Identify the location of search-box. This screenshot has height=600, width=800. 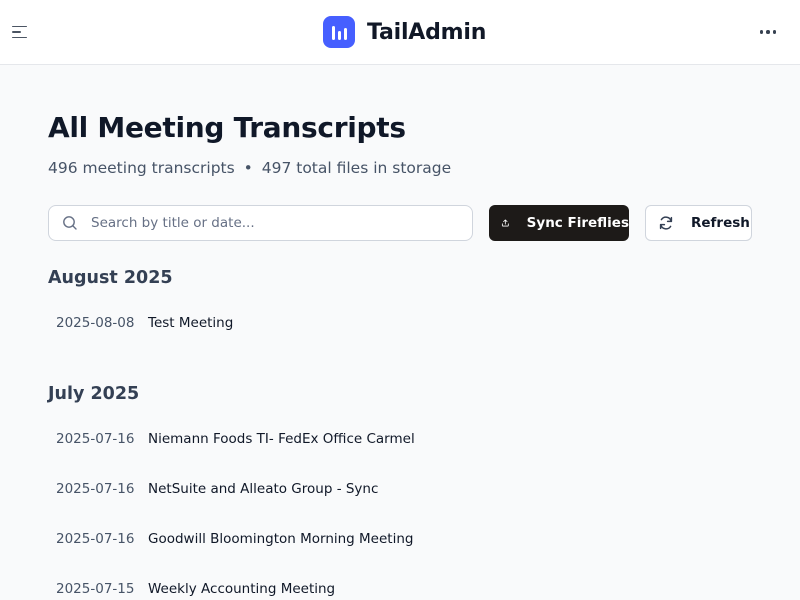
(260, 223).